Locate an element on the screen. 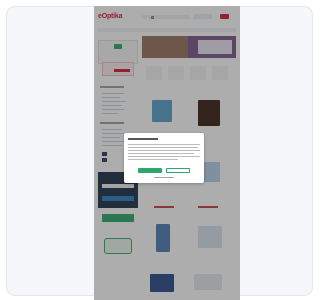 This screenshot has height=300, width=320. cookie-dialog-heading-bar is located at coordinates (143, 139).